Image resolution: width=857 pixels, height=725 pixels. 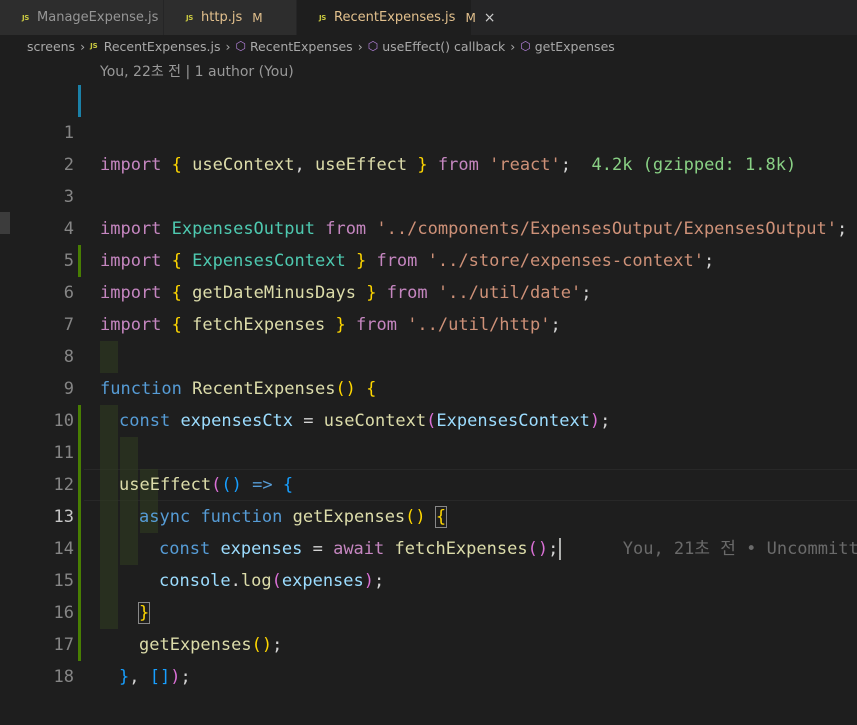 What do you see at coordinates (428, 306) in the screenshot?
I see `code-line: 7` at bounding box center [428, 306].